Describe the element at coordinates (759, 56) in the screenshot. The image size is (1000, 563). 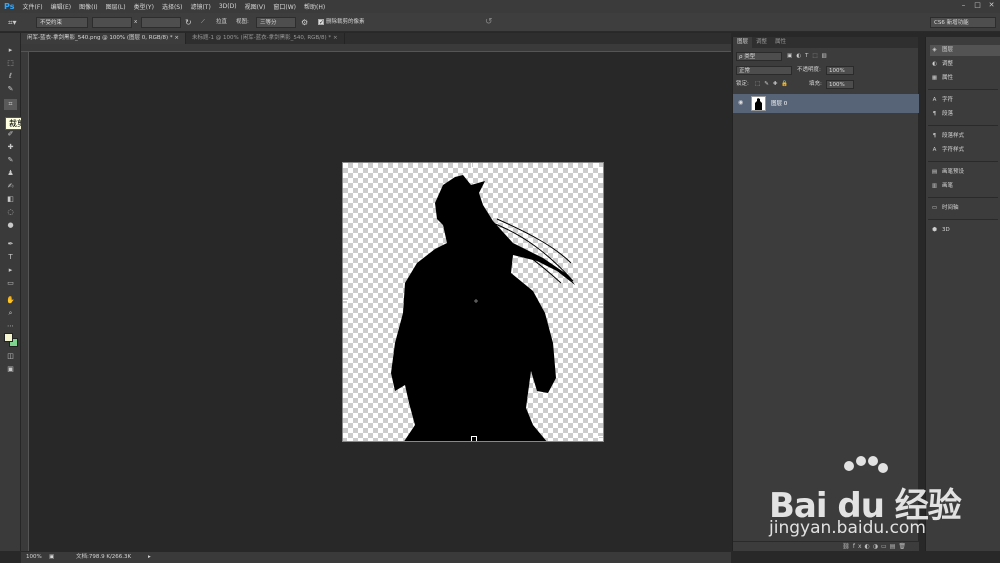
I see `kind-filter-select: ρ 类型` at that location.